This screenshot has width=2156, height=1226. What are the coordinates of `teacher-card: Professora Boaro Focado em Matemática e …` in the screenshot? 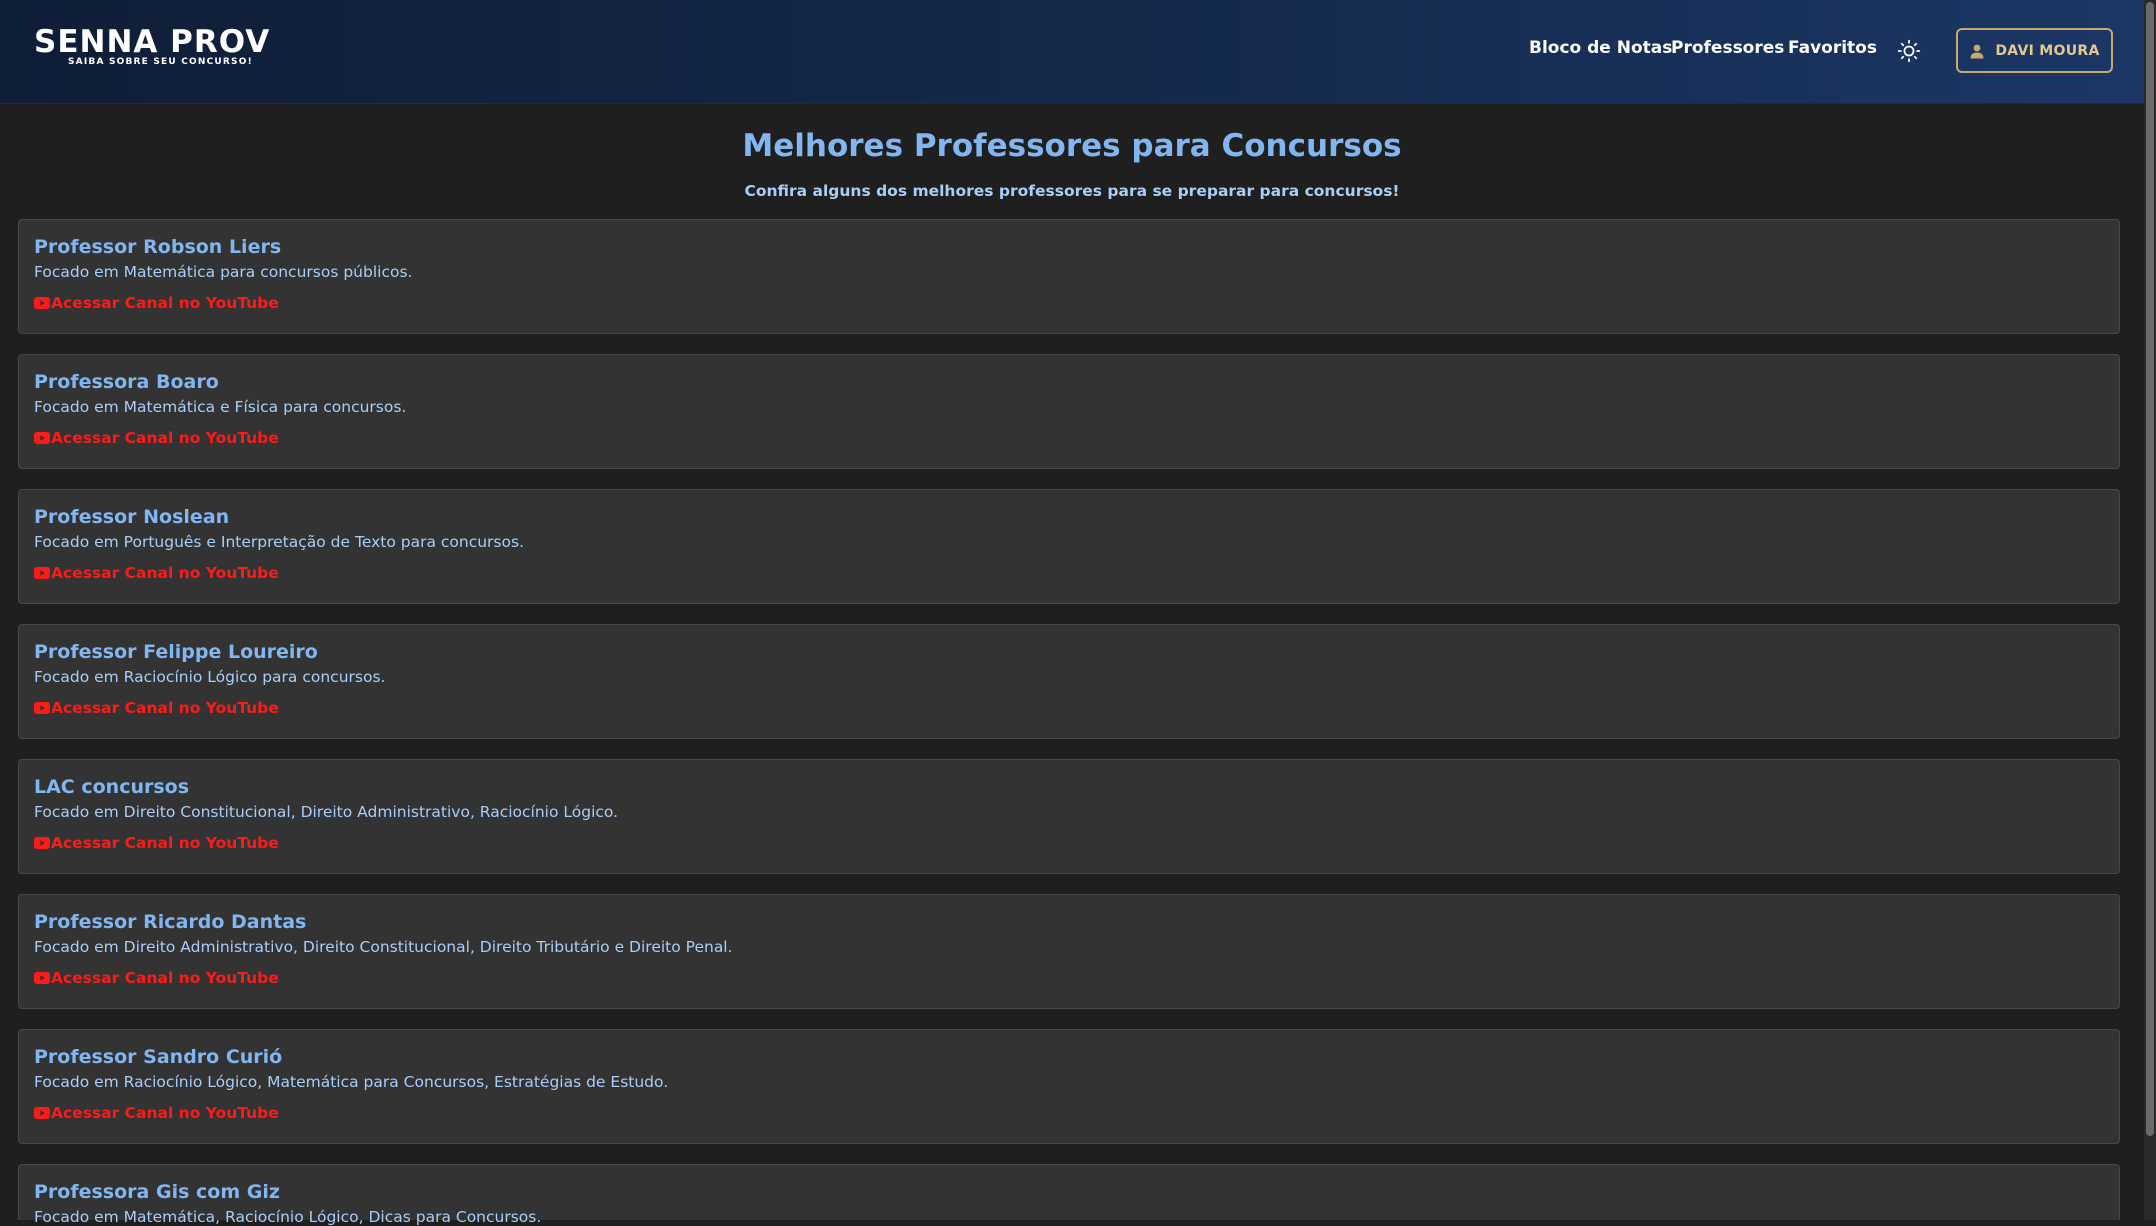 It's located at (1069, 411).